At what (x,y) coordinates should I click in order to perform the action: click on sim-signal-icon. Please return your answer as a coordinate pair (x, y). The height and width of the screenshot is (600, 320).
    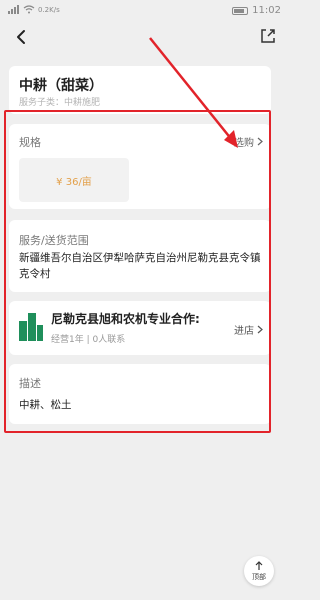
    Looking at the image, I should click on (13, 9).